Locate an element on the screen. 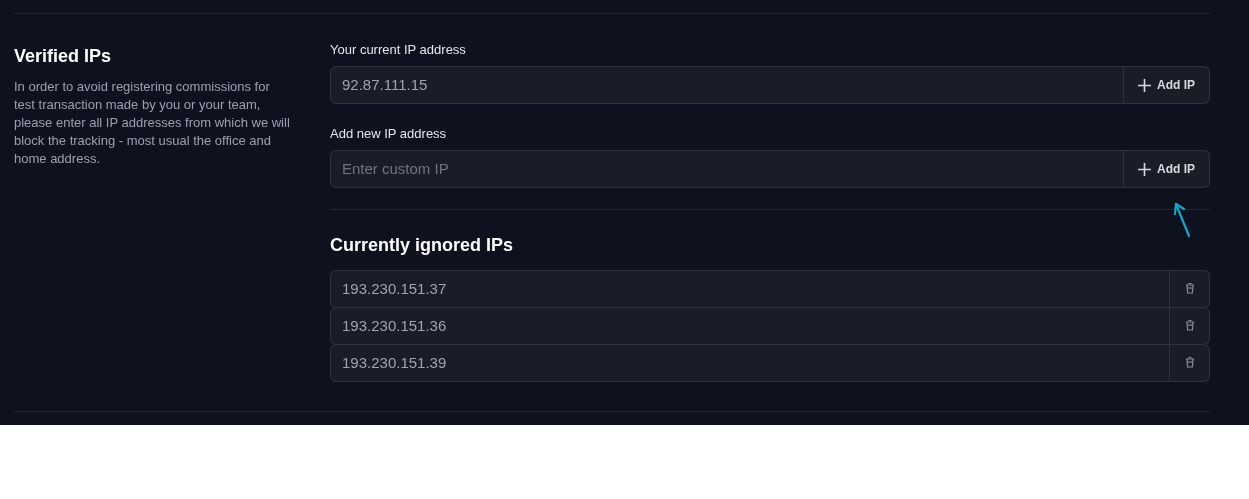 The width and height of the screenshot is (1249, 499). ip-entry: 193.230.151.37 is located at coordinates (750, 289).